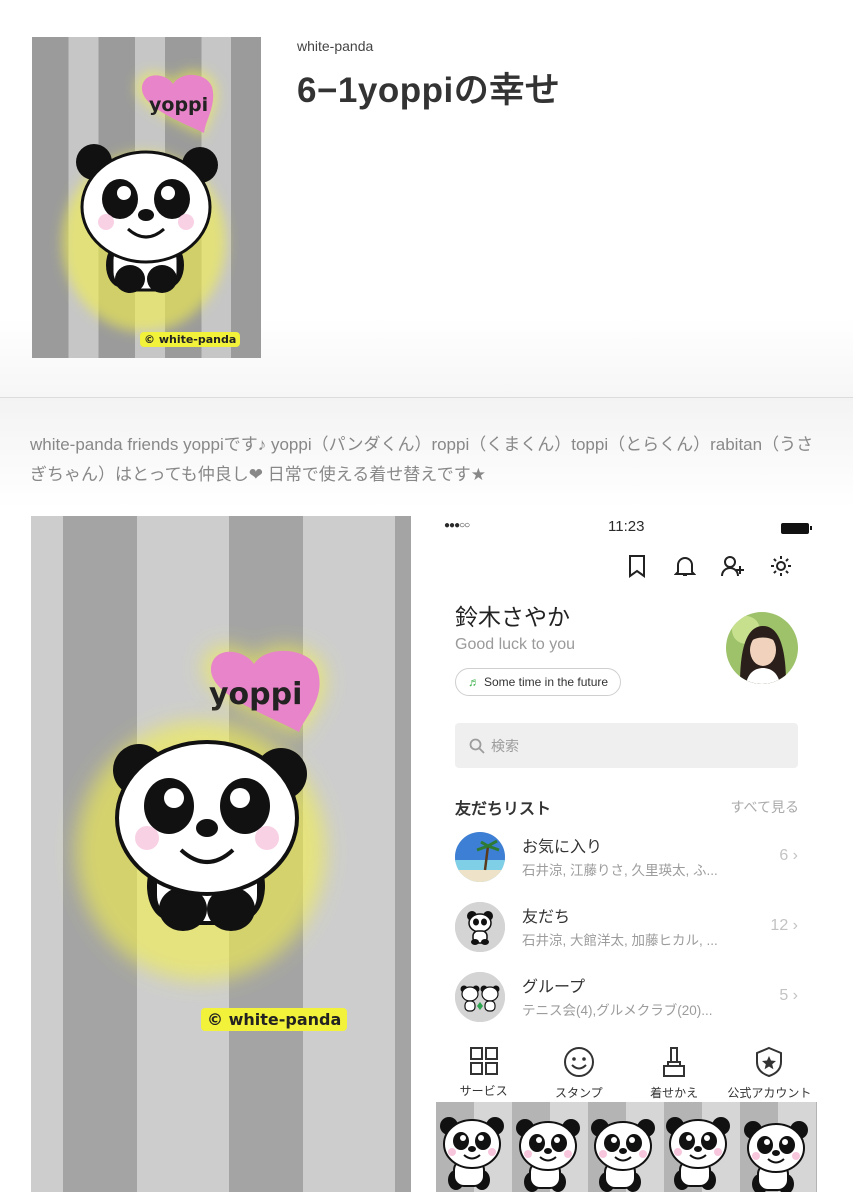  I want to click on profile-music-pill: ♬ Some time in the future, so click(538, 682).